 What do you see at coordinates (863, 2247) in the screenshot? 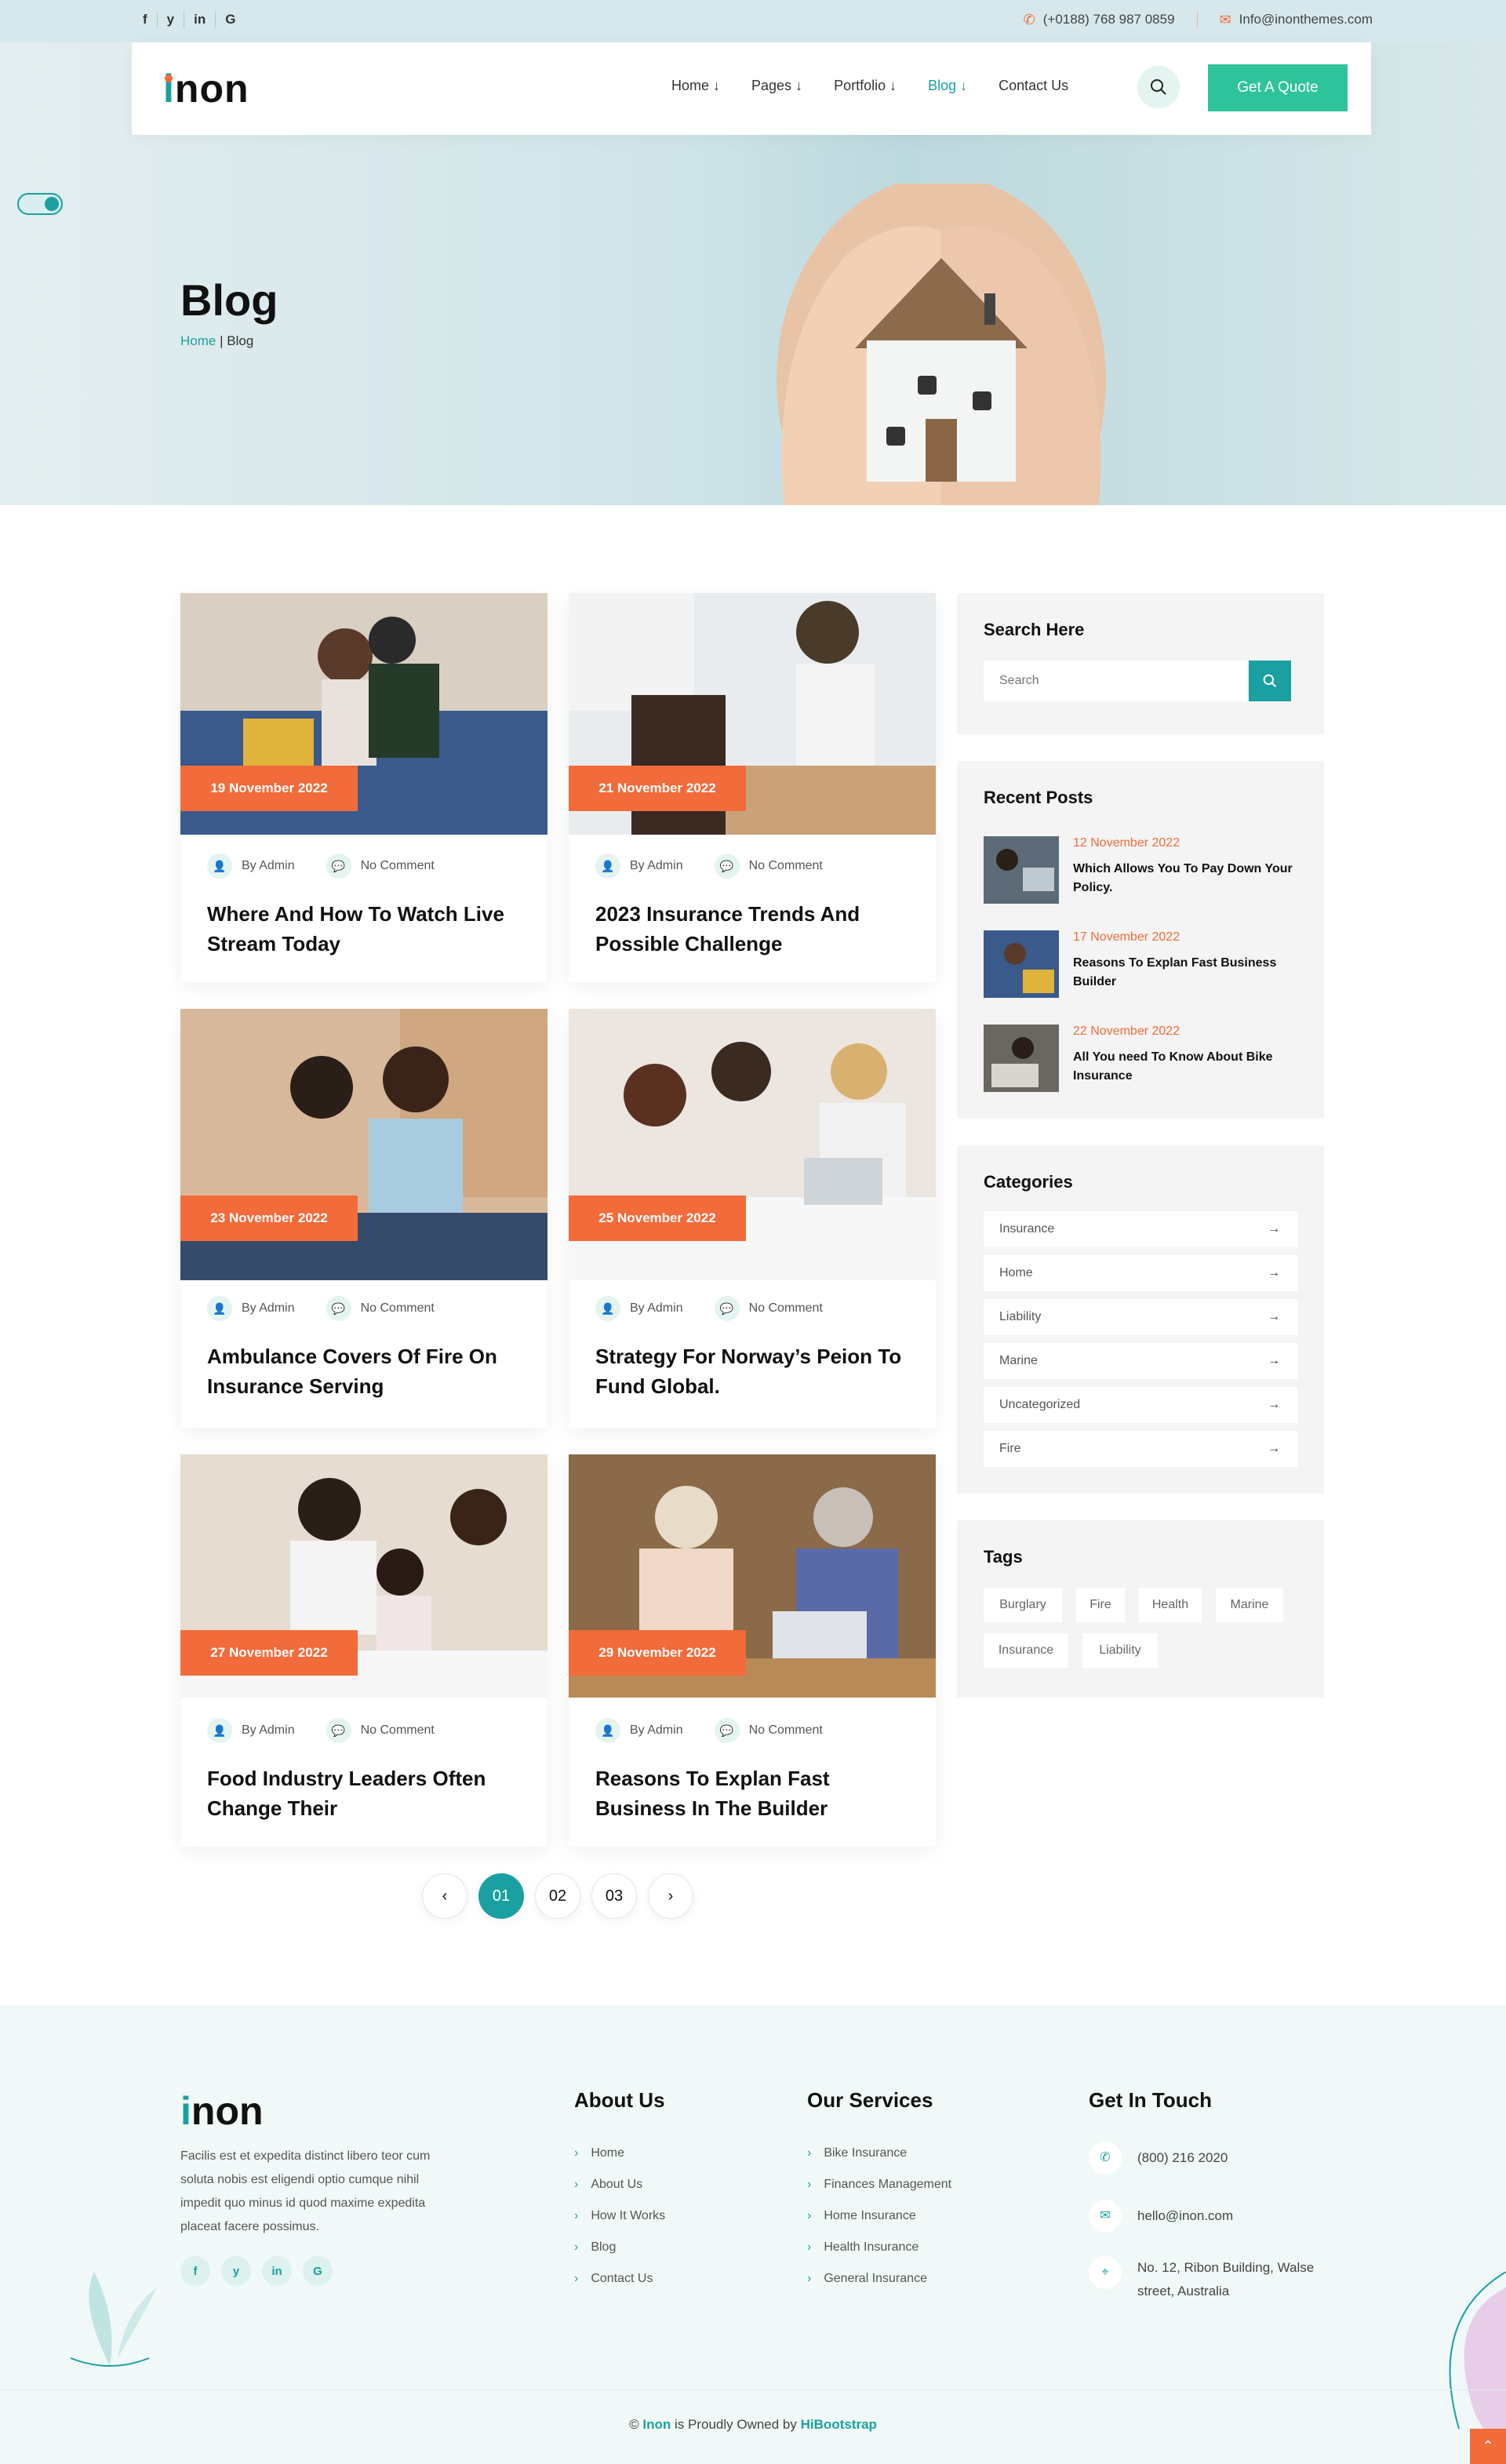
I see `footer-link: › Health Insurance` at bounding box center [863, 2247].